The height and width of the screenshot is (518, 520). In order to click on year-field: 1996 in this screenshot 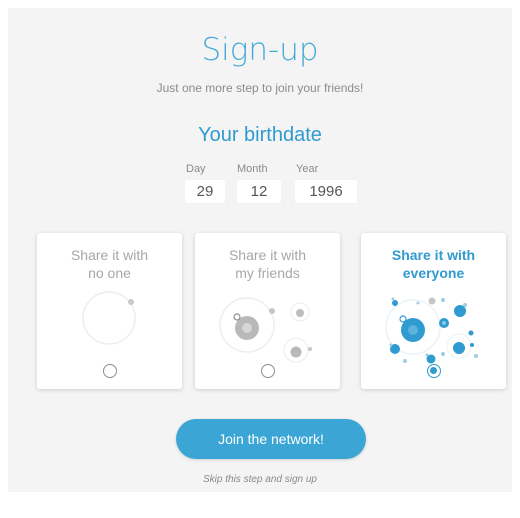, I will do `click(326, 191)`.